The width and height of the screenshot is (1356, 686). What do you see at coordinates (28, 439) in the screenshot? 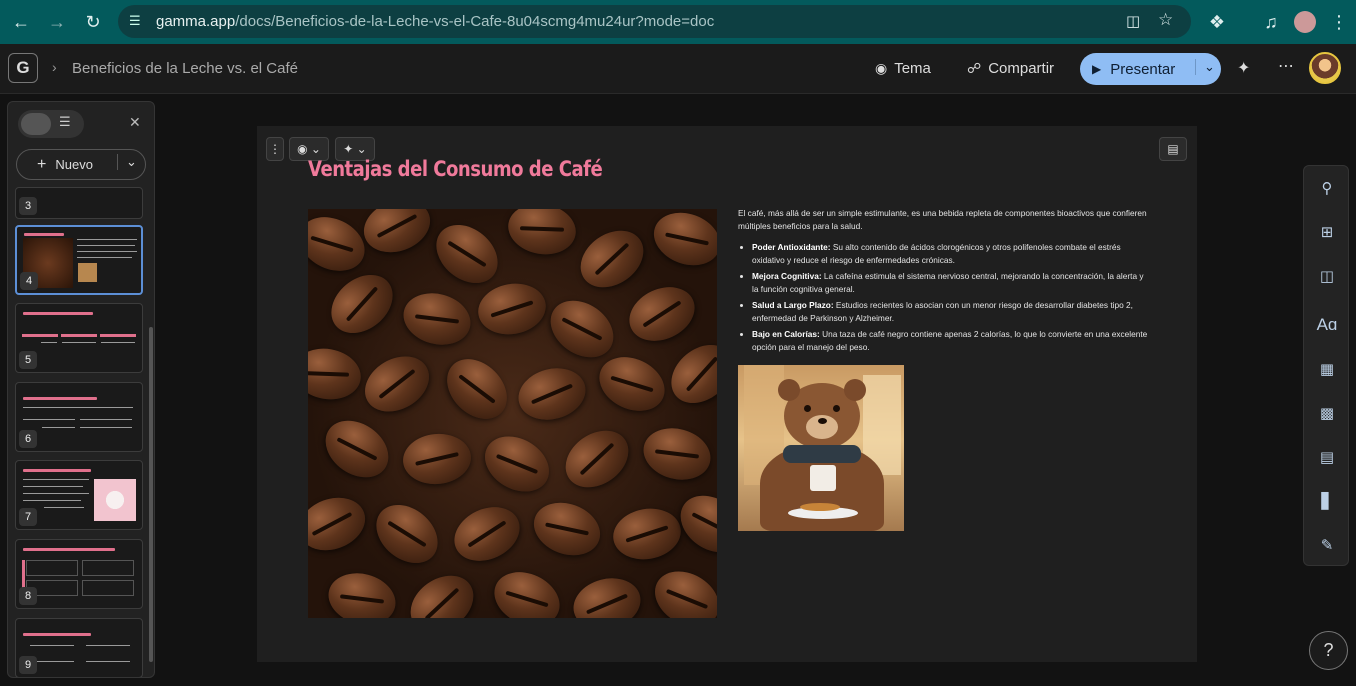
I see `slide-number: 6` at bounding box center [28, 439].